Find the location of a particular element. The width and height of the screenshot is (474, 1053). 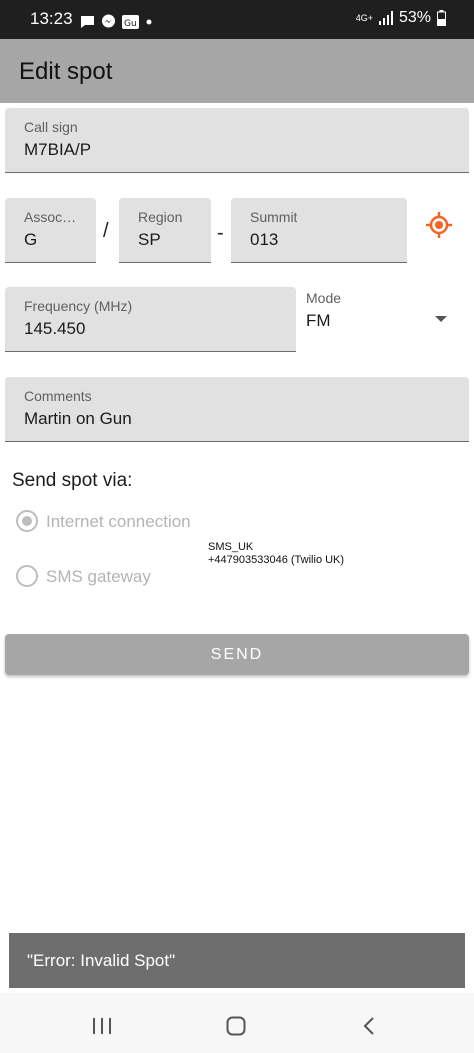

comments-label: Comments is located at coordinates (58, 396).